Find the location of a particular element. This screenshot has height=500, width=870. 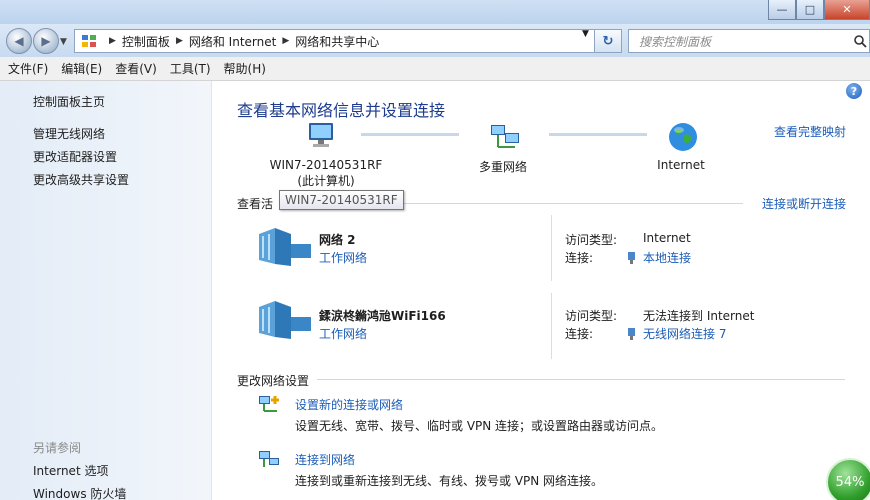

close-button: ✕ is located at coordinates (847, 10).